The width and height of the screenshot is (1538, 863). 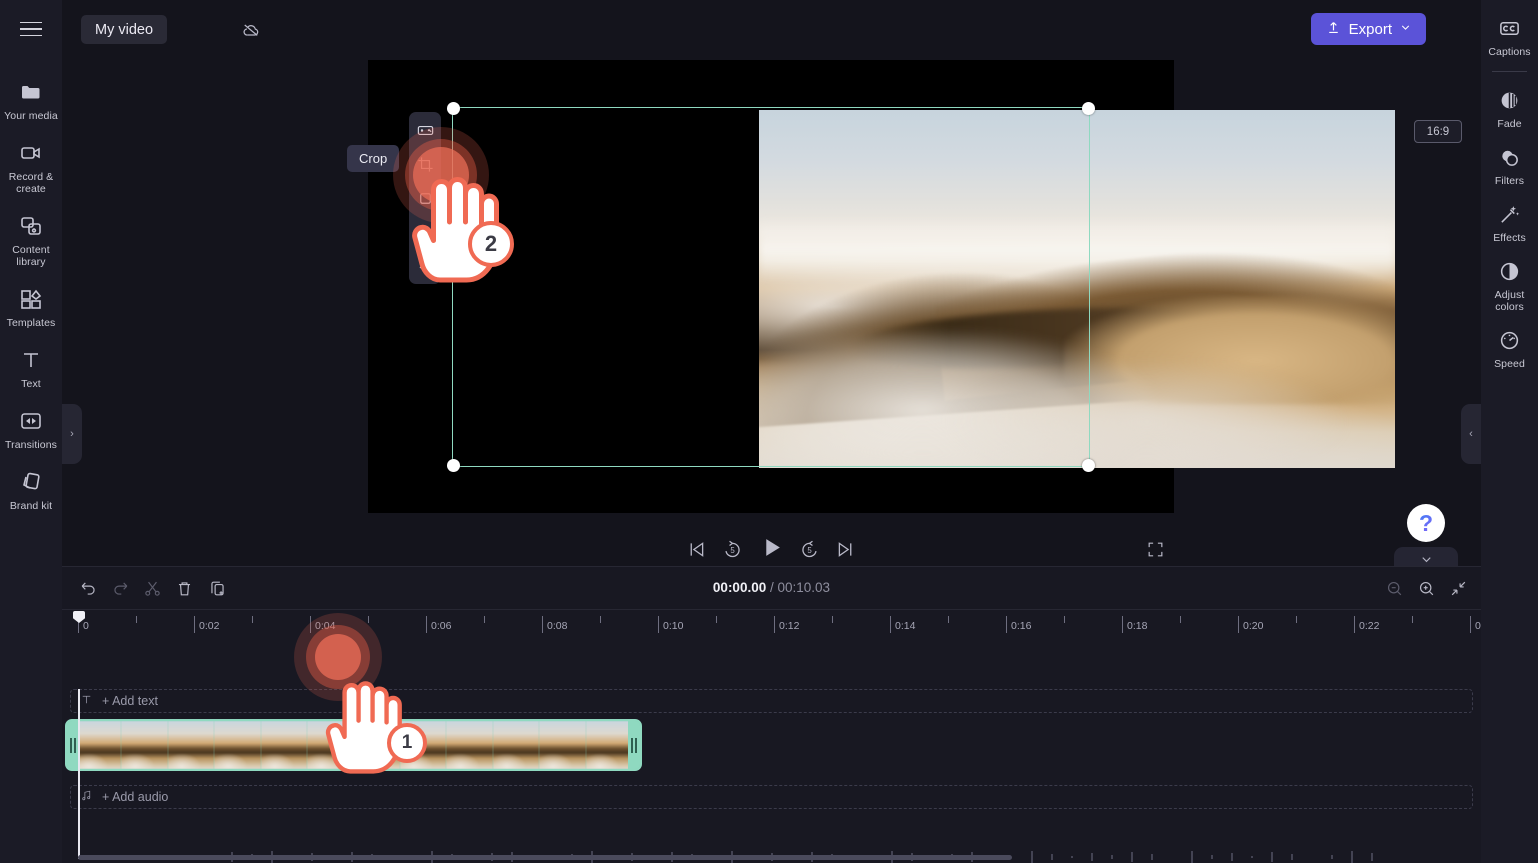 What do you see at coordinates (491, 244) in the screenshot?
I see `step-badge-2: 2` at bounding box center [491, 244].